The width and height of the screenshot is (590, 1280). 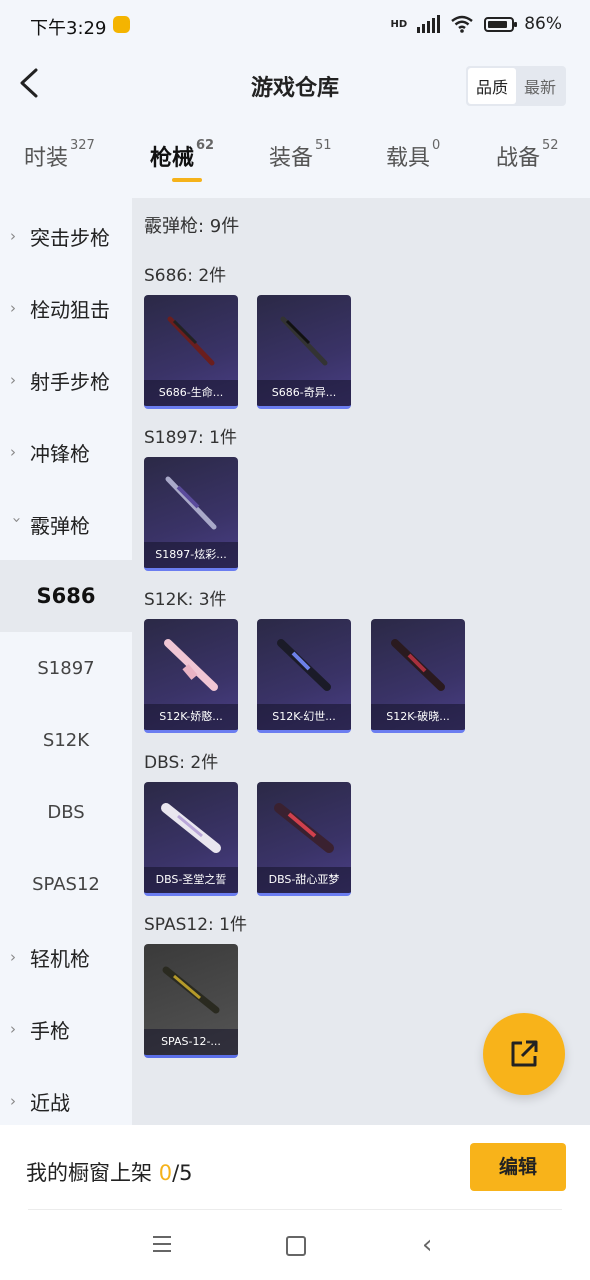 I want to click on sidebar-item-label: 手枪, so click(x=50, y=1030).